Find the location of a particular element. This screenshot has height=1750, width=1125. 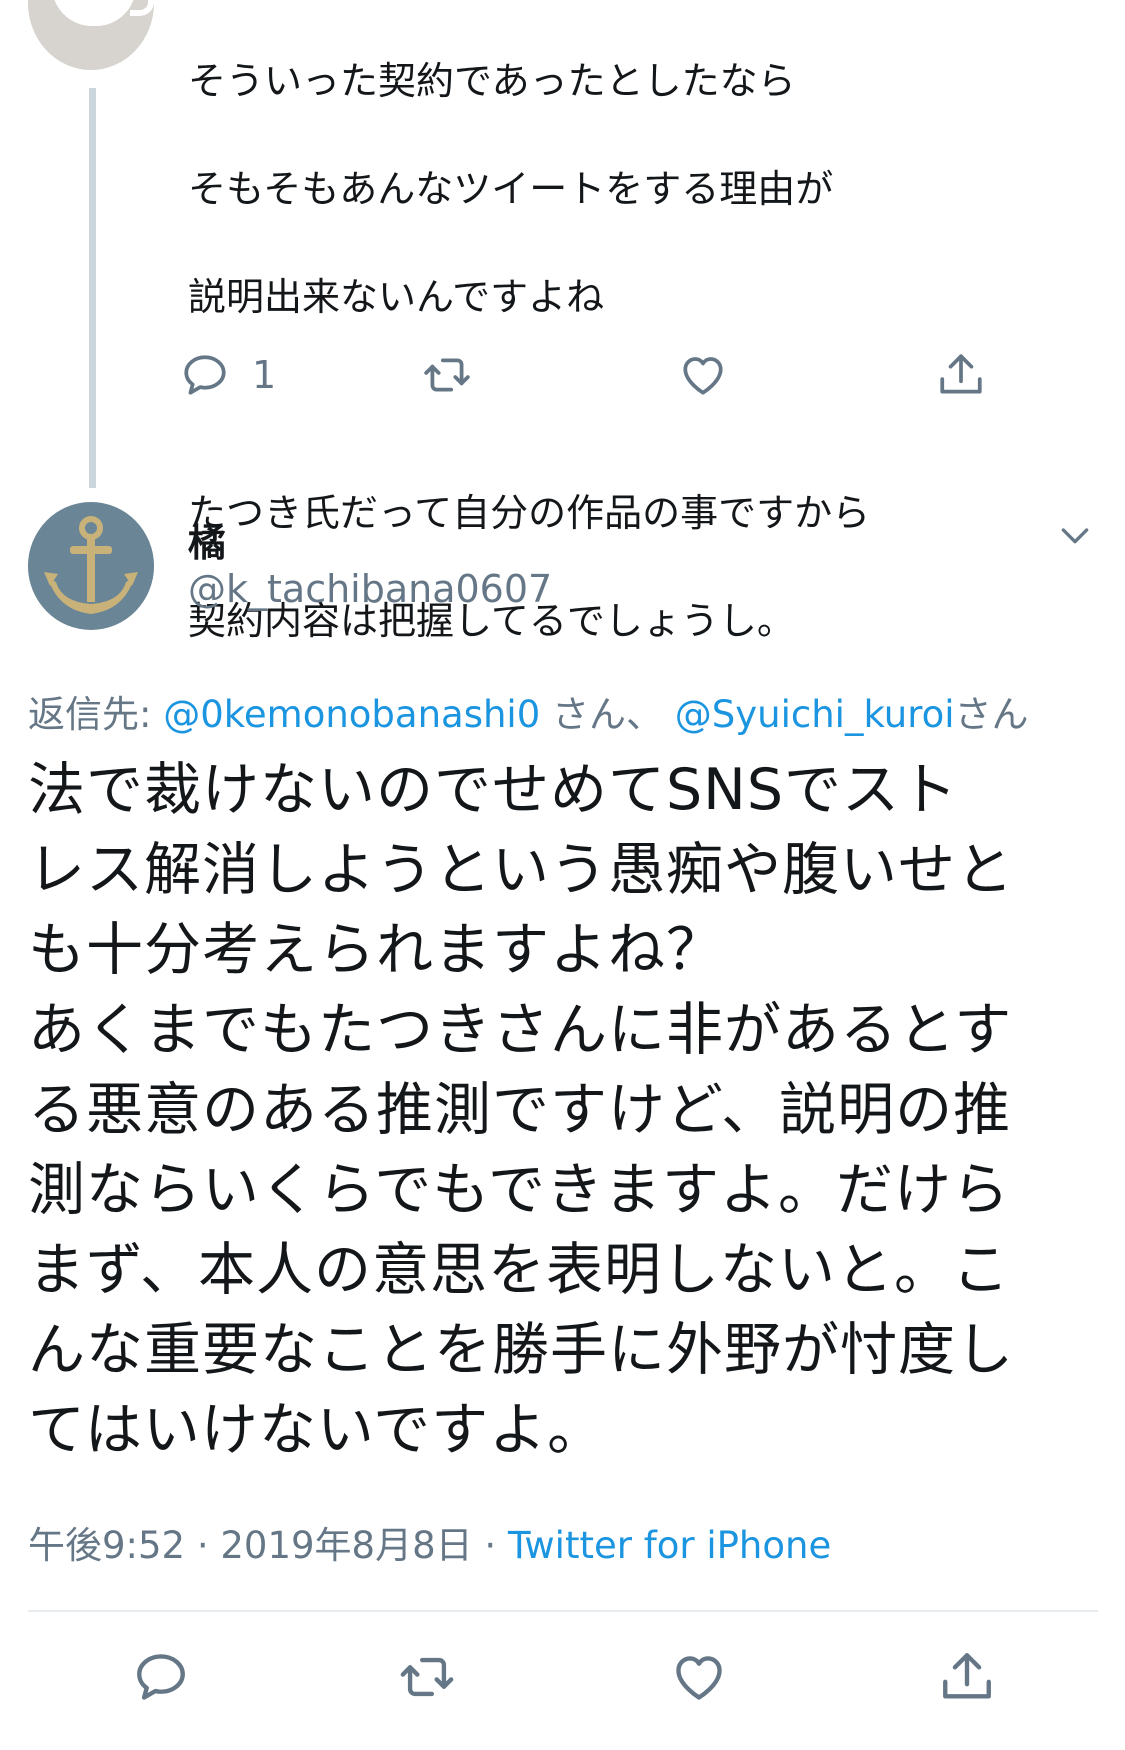

more-options-button is located at coordinates (1075, 535).